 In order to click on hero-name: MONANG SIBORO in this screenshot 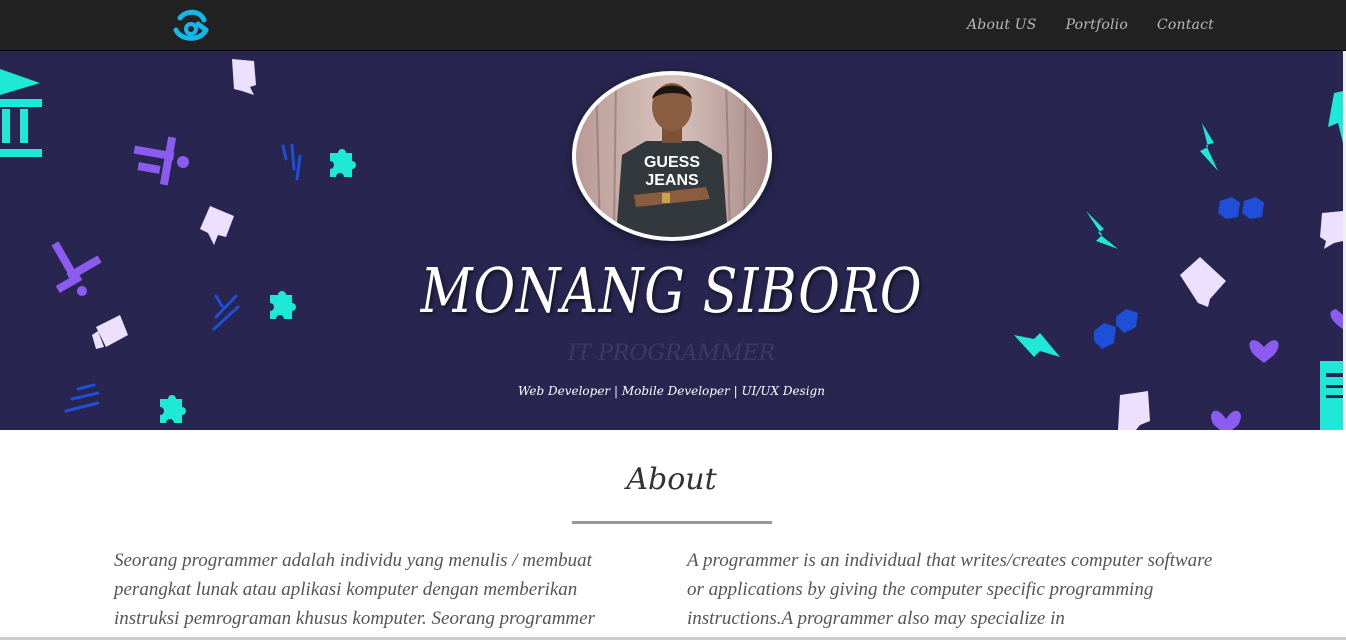, I will do `click(671, 290)`.